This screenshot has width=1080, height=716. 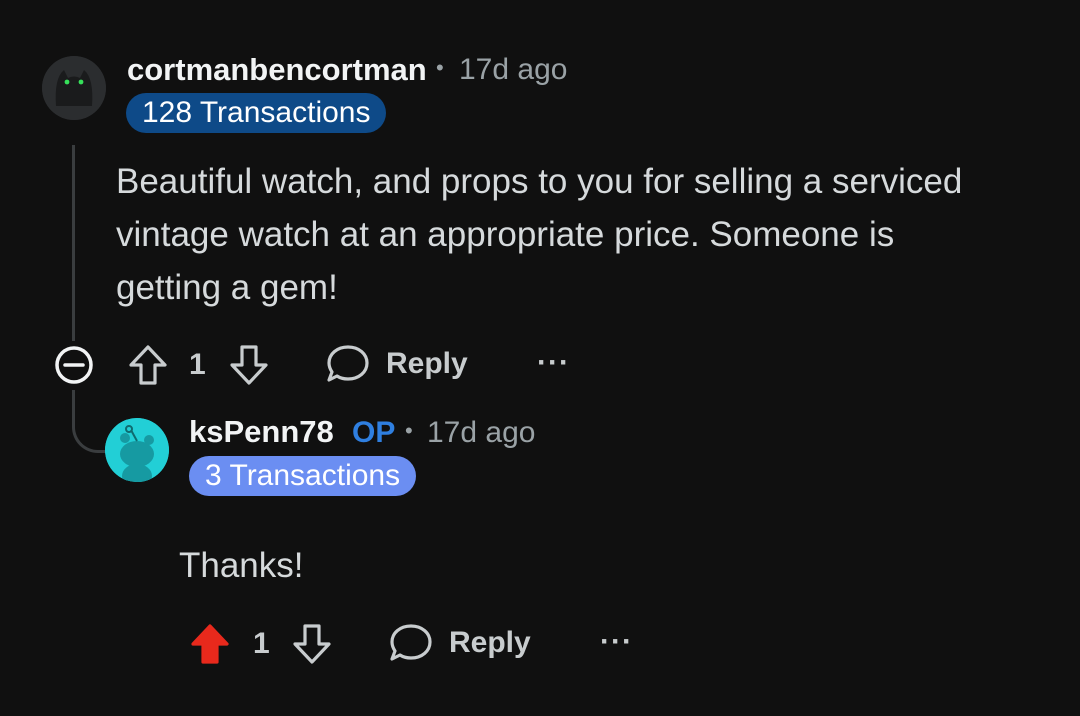 I want to click on collapse-icon, so click(x=74, y=365).